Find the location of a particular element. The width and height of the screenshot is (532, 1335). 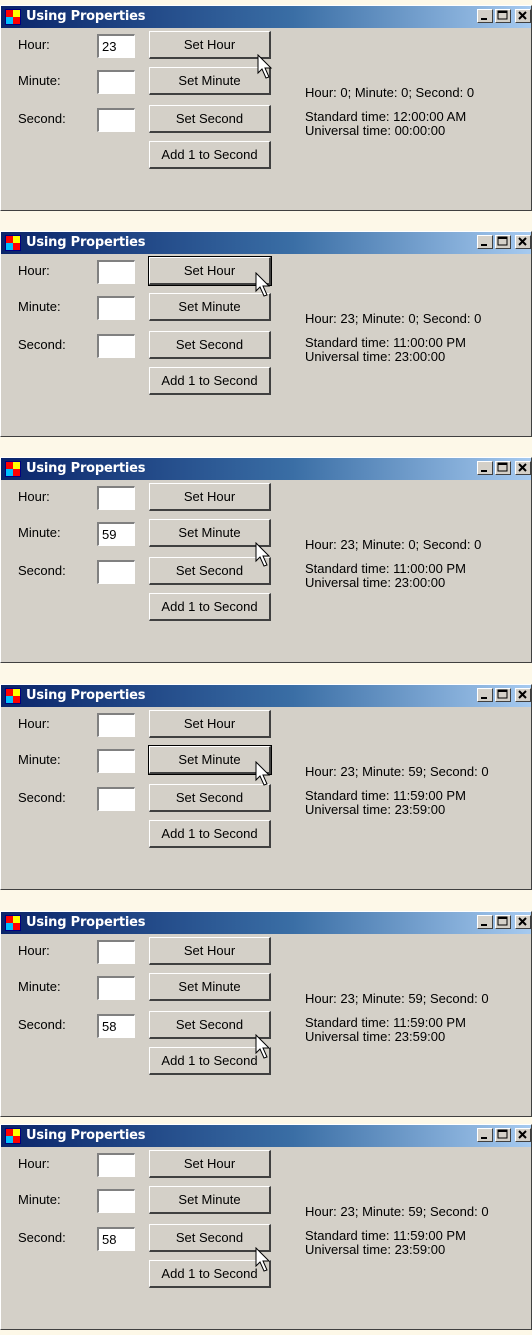

universal-time: Universal time: 00:00:00 is located at coordinates (375, 130).